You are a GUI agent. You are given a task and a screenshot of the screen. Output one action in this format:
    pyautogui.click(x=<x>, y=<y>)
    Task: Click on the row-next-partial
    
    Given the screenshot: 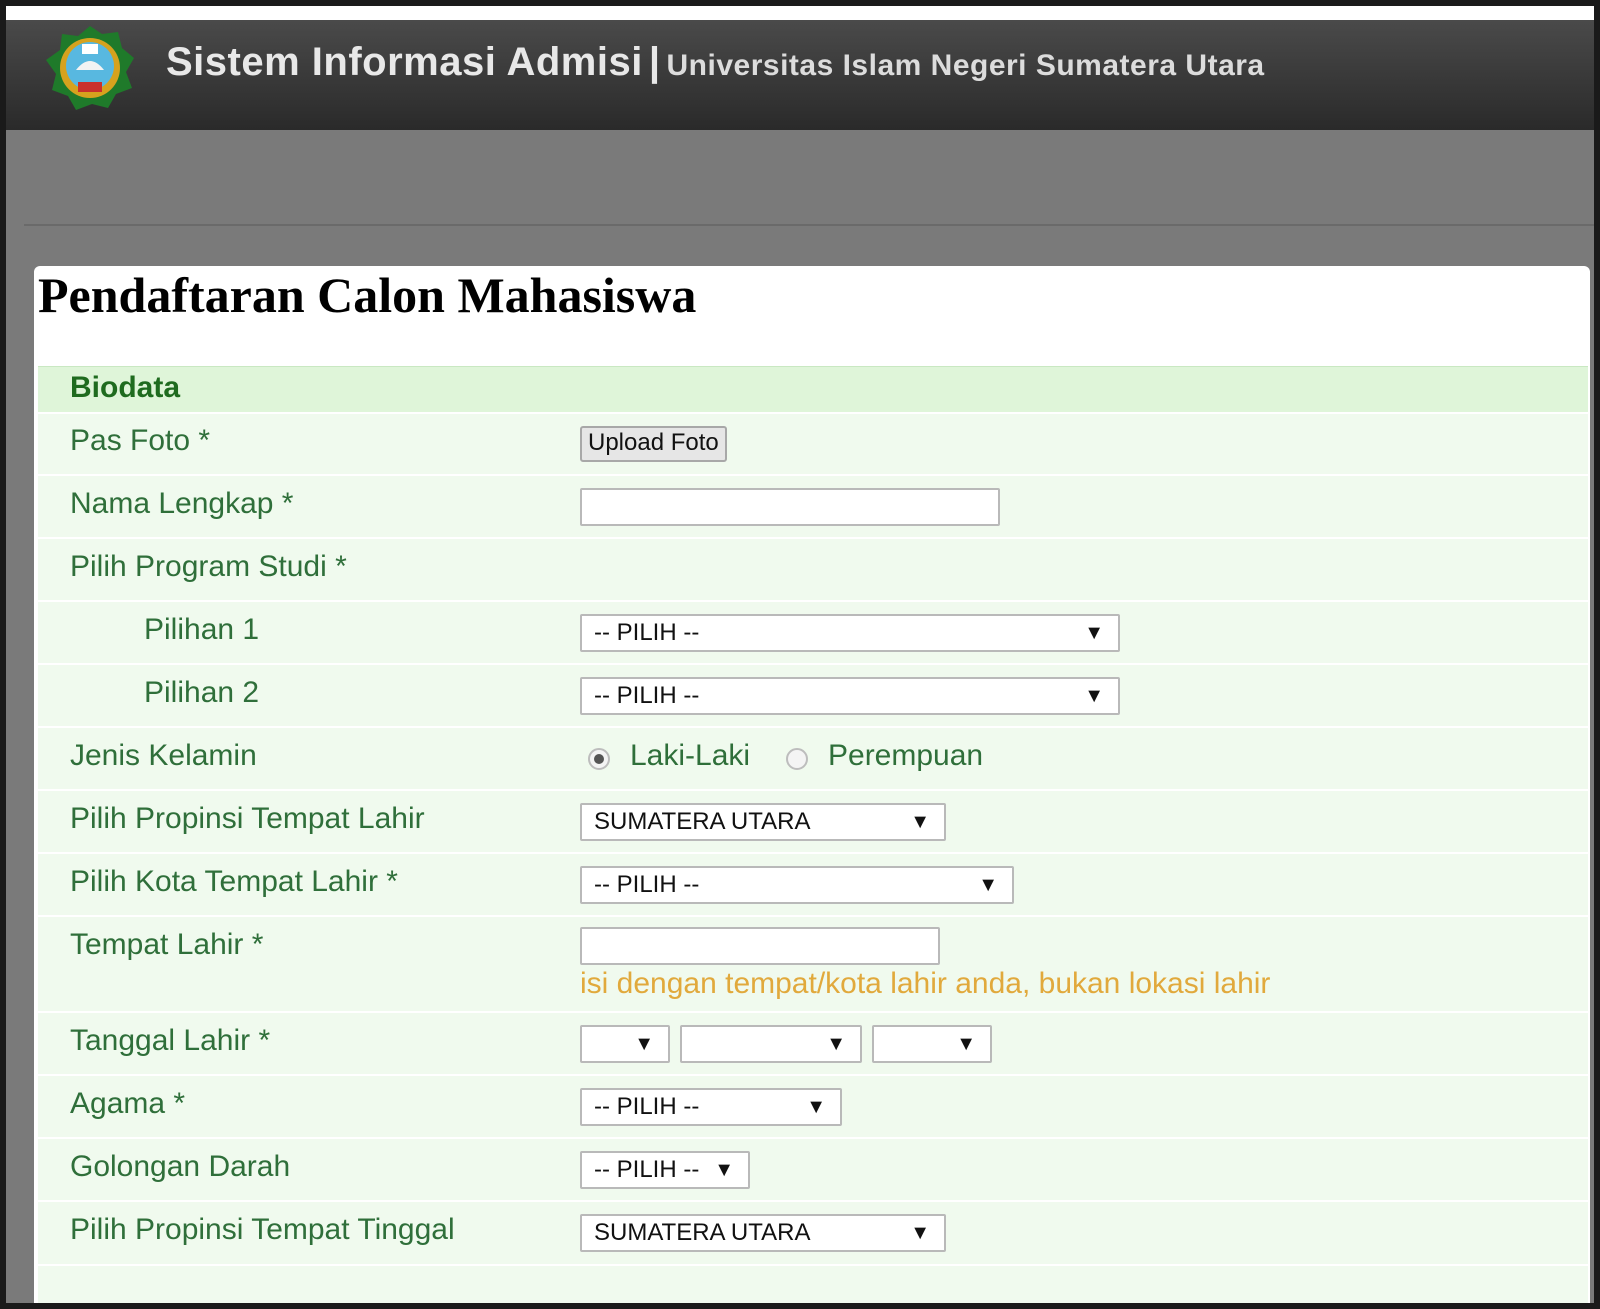 What is the action you would take?
    pyautogui.click(x=813, y=1284)
    